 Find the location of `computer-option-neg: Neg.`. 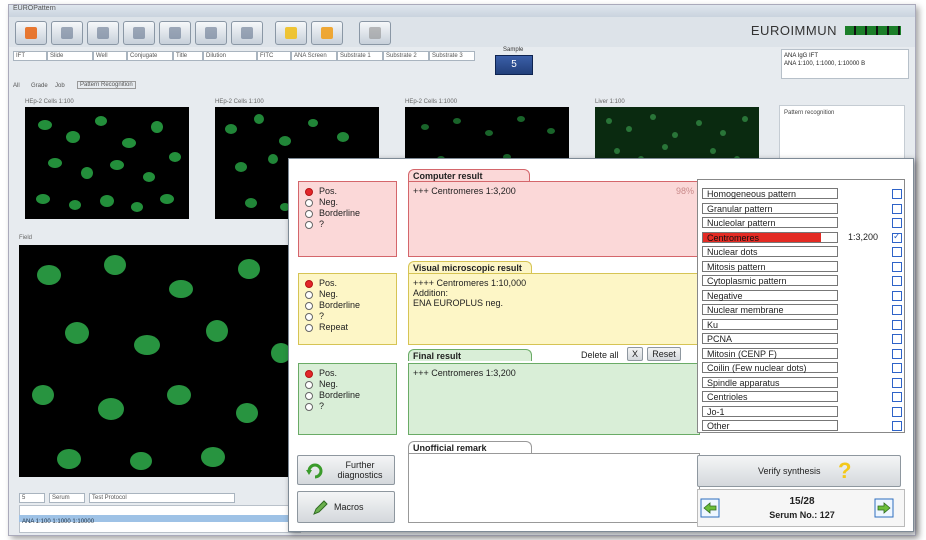

computer-option-neg: Neg. is located at coordinates (349, 202).